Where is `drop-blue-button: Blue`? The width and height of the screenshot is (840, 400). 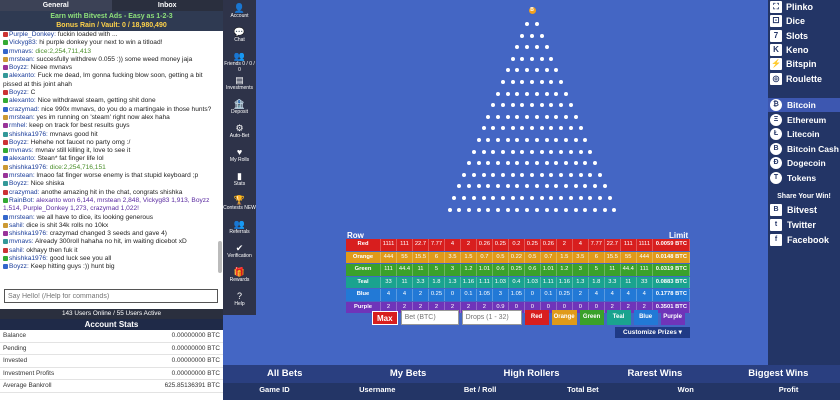
drop-blue-button: Blue is located at coordinates (645, 317).